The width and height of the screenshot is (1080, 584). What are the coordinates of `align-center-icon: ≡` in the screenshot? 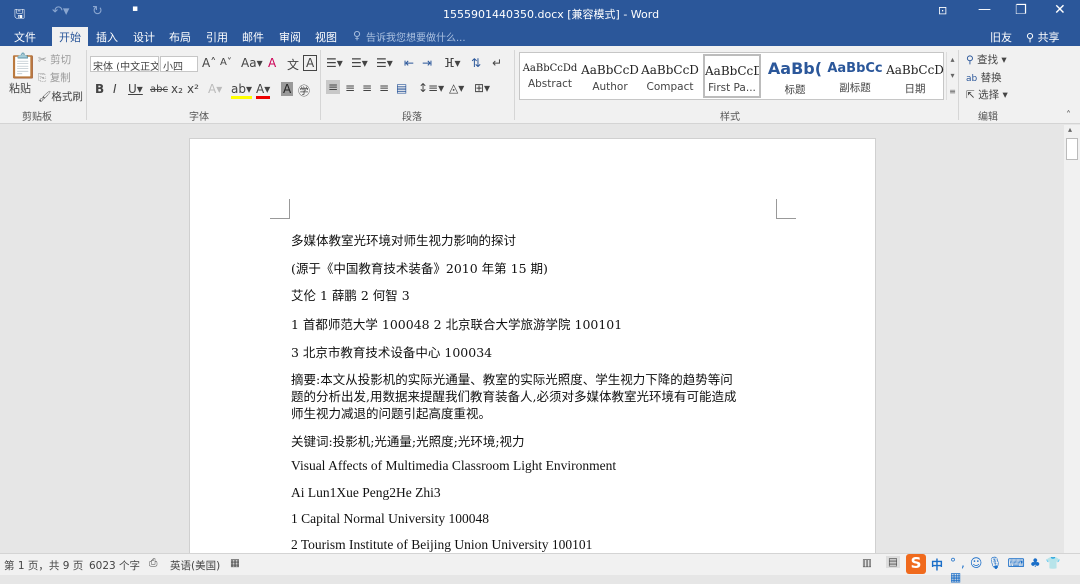 It's located at (350, 88).